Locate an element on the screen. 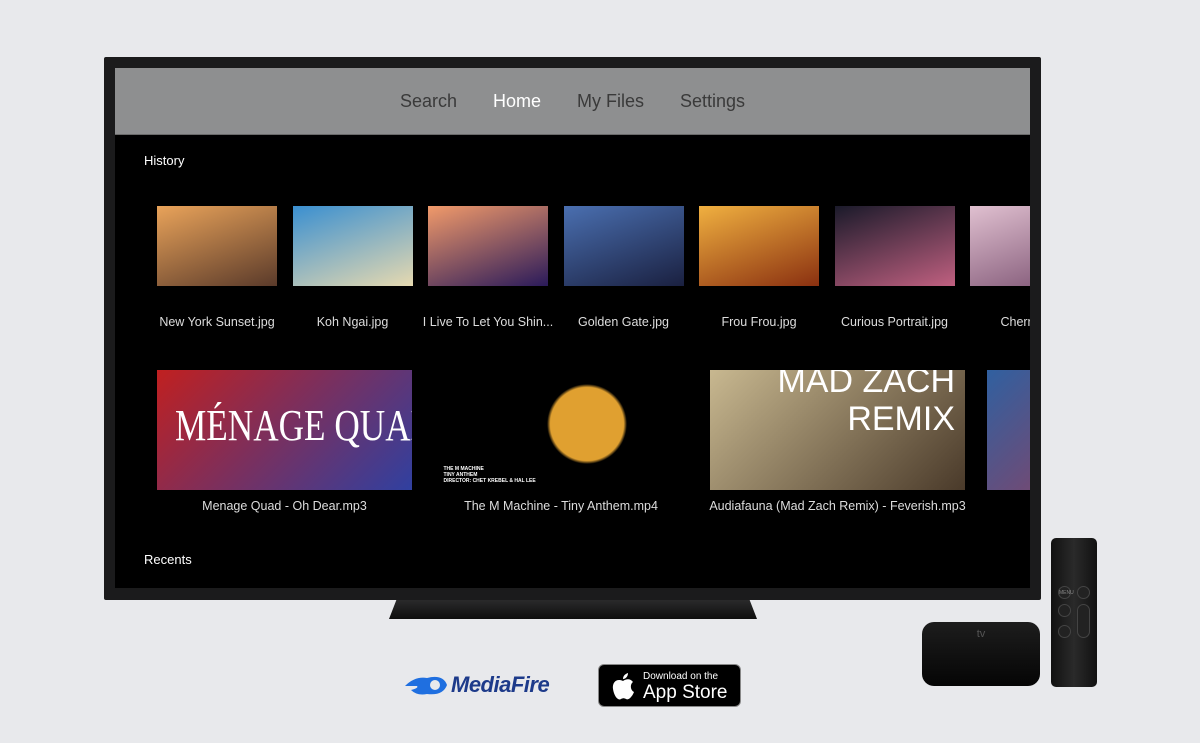 Image resolution: width=1200 pixels, height=743 pixels. photo-name: Golden Gate.jpg is located at coordinates (623, 322).